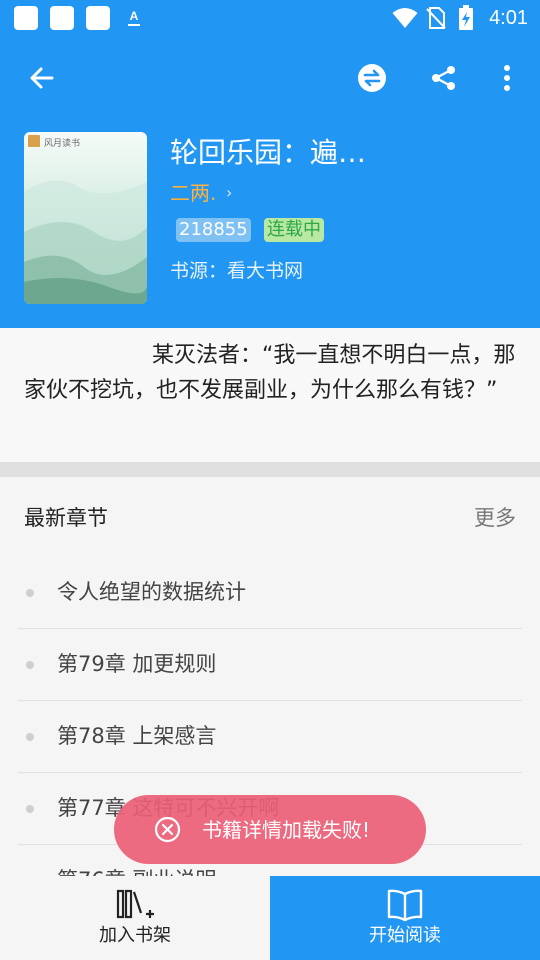 Image resolution: width=540 pixels, height=960 pixels. I want to click on battery-charging-icon, so click(466, 17).